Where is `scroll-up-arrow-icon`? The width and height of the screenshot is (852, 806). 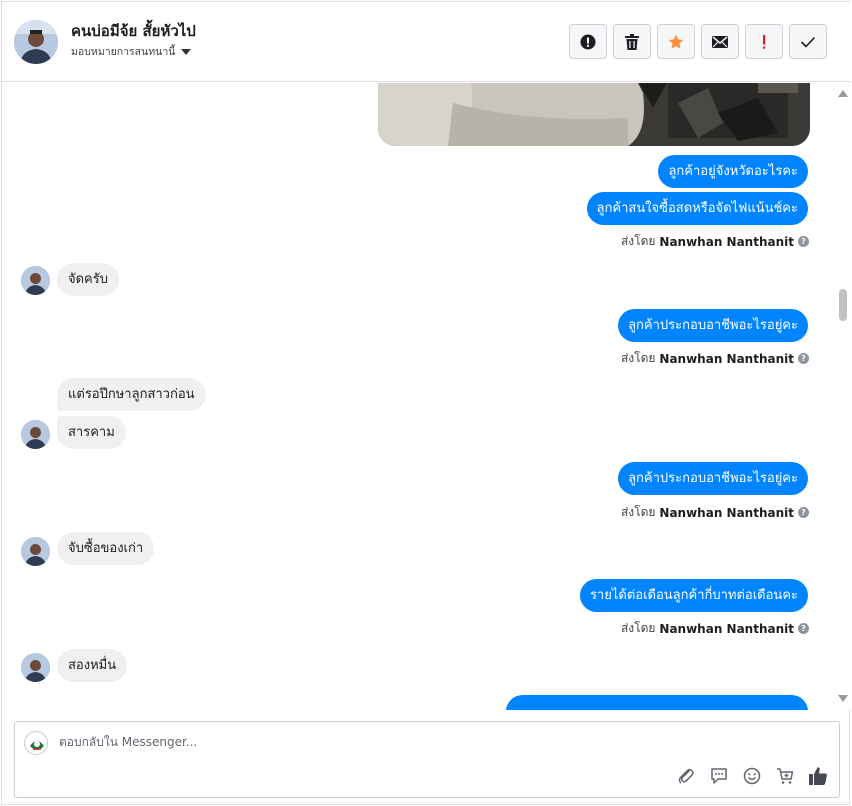 scroll-up-arrow-icon is located at coordinates (843, 93).